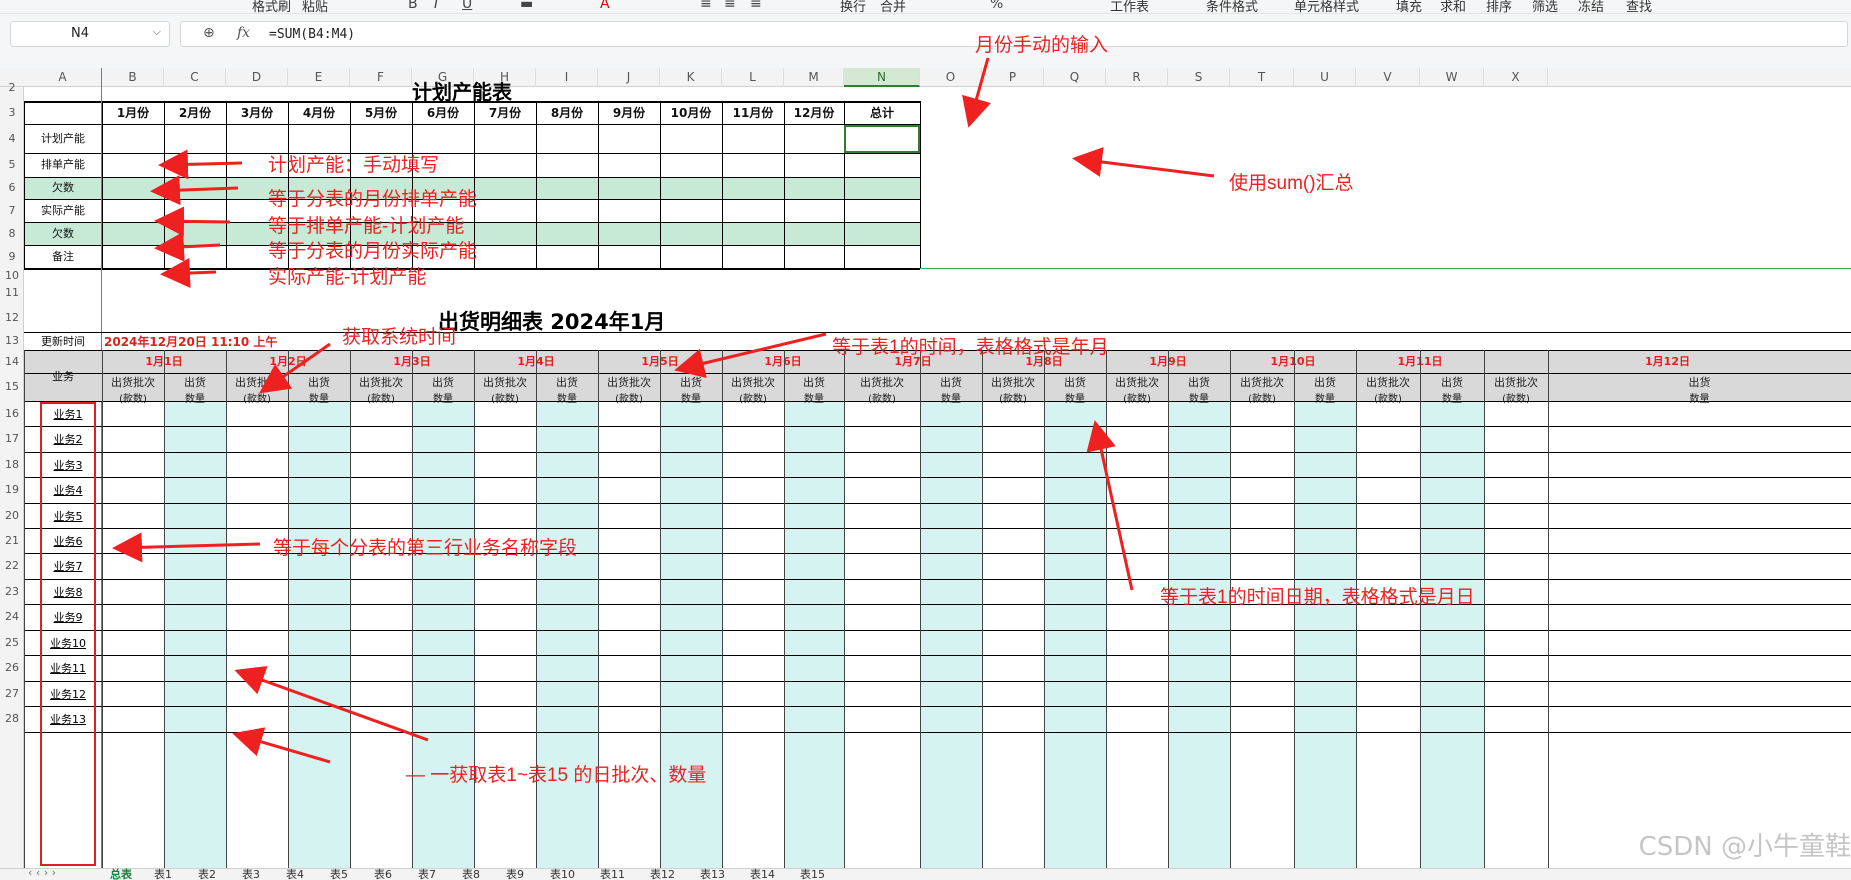 The width and height of the screenshot is (1851, 880). What do you see at coordinates (762, 873) in the screenshot?
I see `tab-sheet-14: 表14` at bounding box center [762, 873].